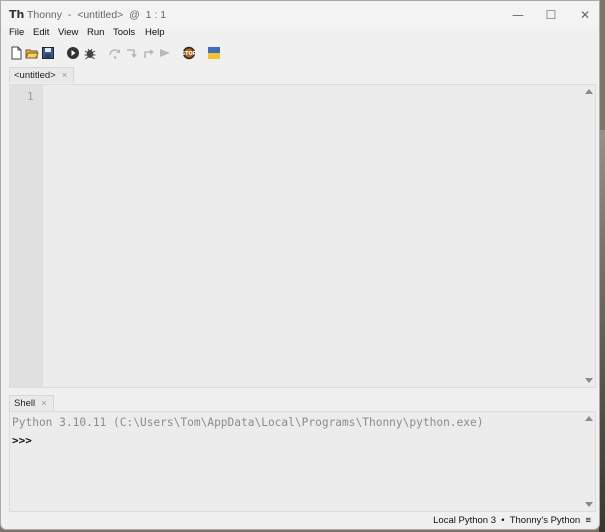  What do you see at coordinates (90, 53) in the screenshot?
I see `debug-icon` at bounding box center [90, 53].